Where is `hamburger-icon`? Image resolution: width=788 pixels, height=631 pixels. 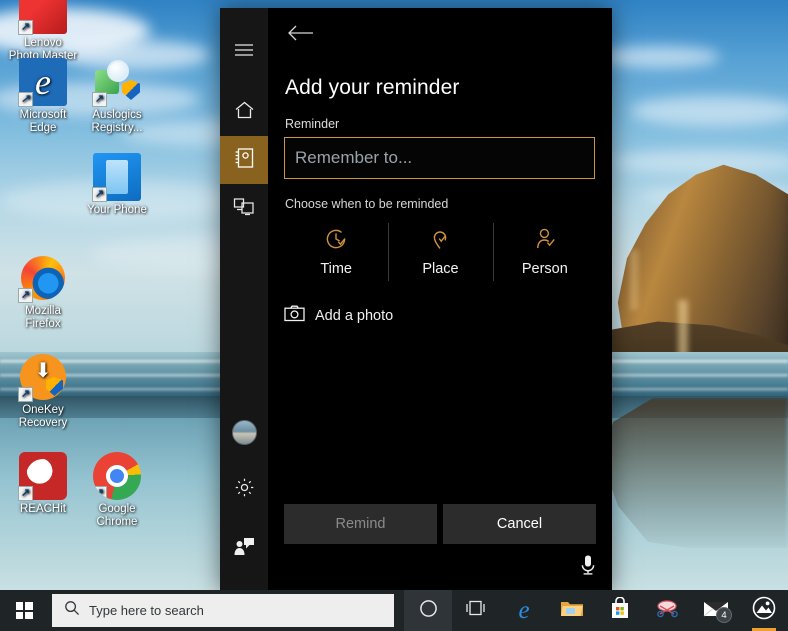 hamburger-icon is located at coordinates (244, 52).